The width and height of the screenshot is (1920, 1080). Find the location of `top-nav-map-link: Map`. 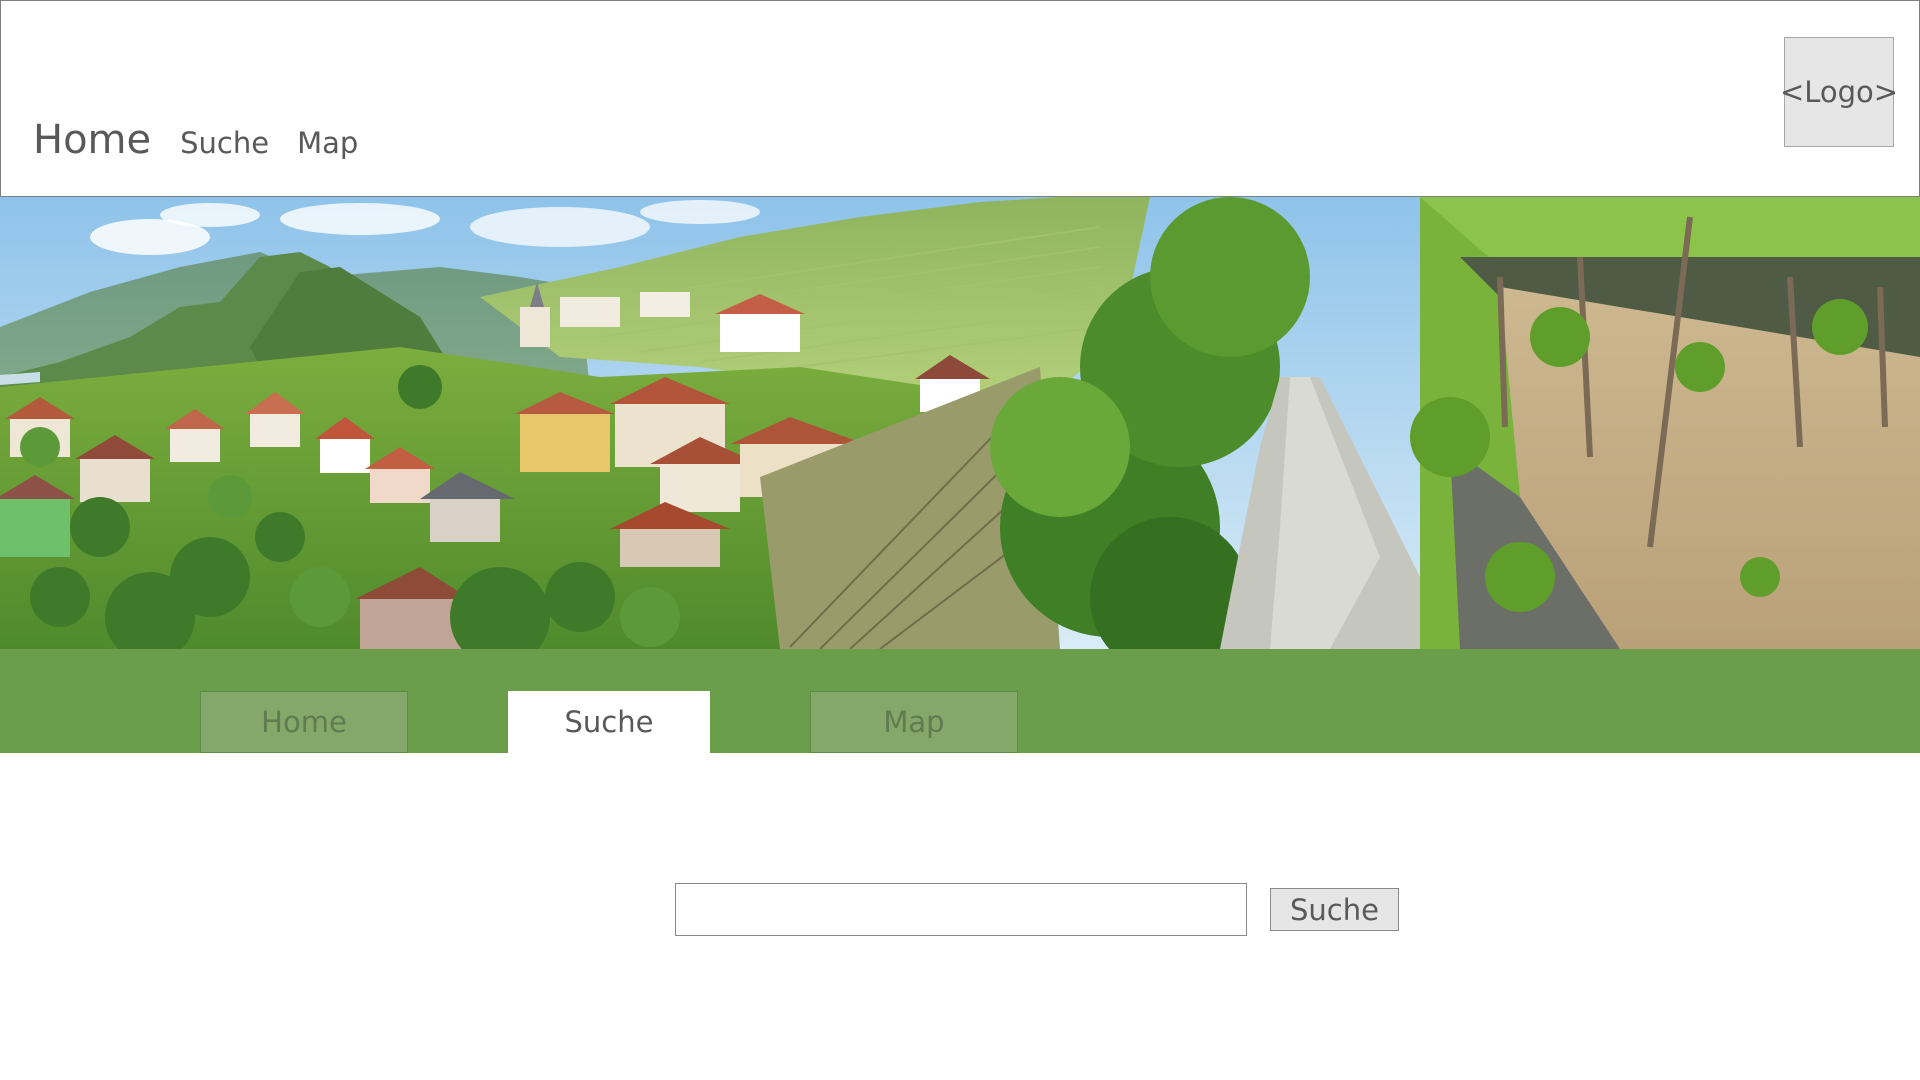

top-nav-map-link: Map is located at coordinates (327, 143).